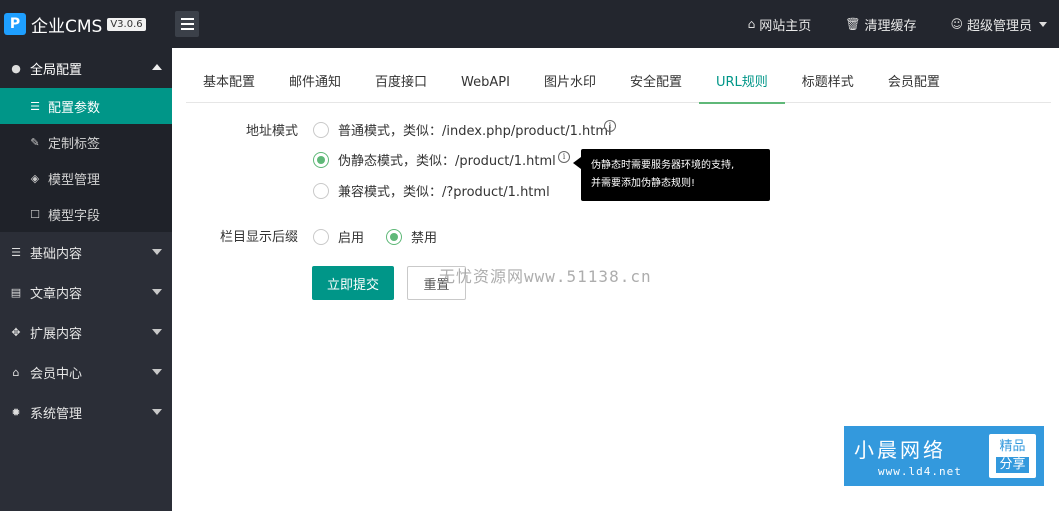  What do you see at coordinates (16, 332) in the screenshot?
I see `expand-icon: ✥` at bounding box center [16, 332].